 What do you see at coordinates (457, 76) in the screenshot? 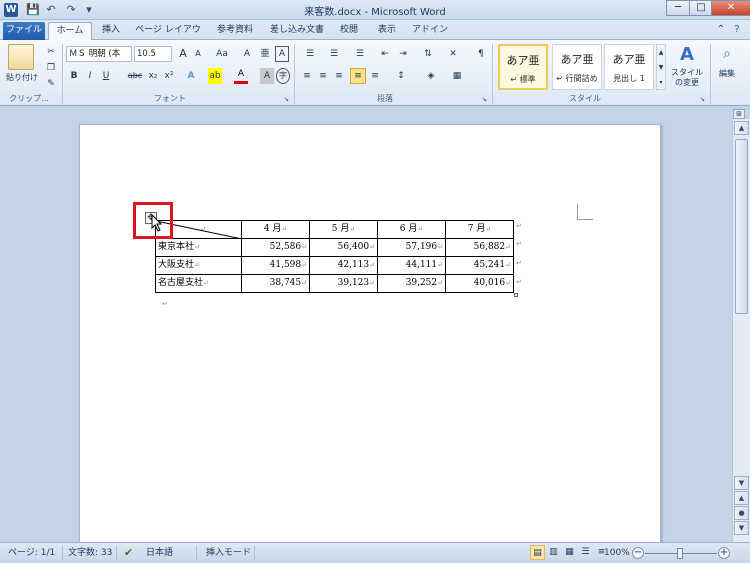
I see `borders-icon: ▦` at bounding box center [457, 76].